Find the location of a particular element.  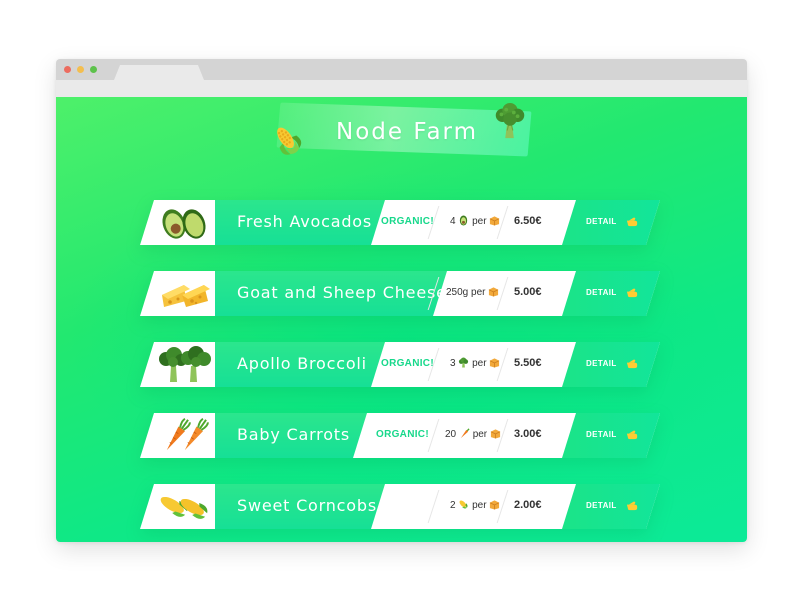

product-quantity: 20 per is located at coordinates (473, 434).